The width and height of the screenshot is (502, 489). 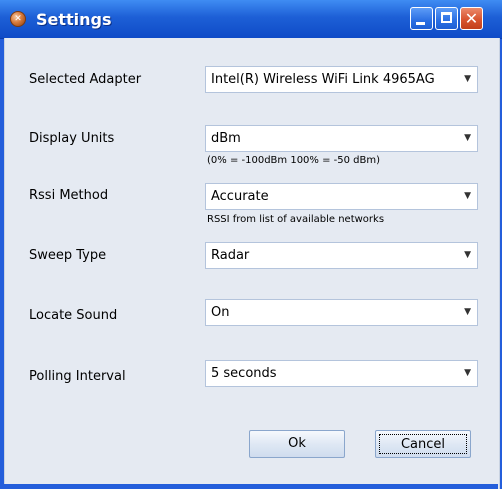 What do you see at coordinates (220, 312) in the screenshot?
I see `locate-sound-value: On` at bounding box center [220, 312].